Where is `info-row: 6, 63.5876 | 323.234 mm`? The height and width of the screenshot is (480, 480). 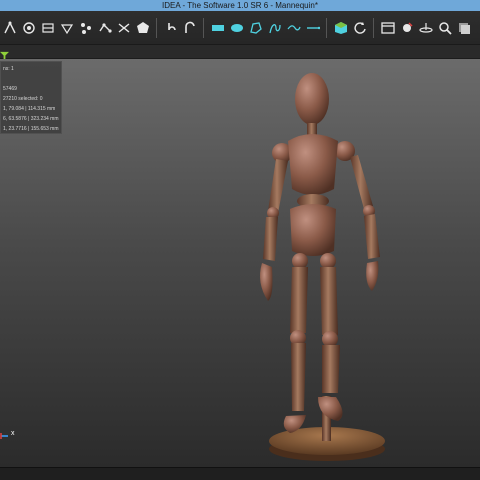
info-row: 6, 63.5876 | 323.234 mm is located at coordinates (31, 119).